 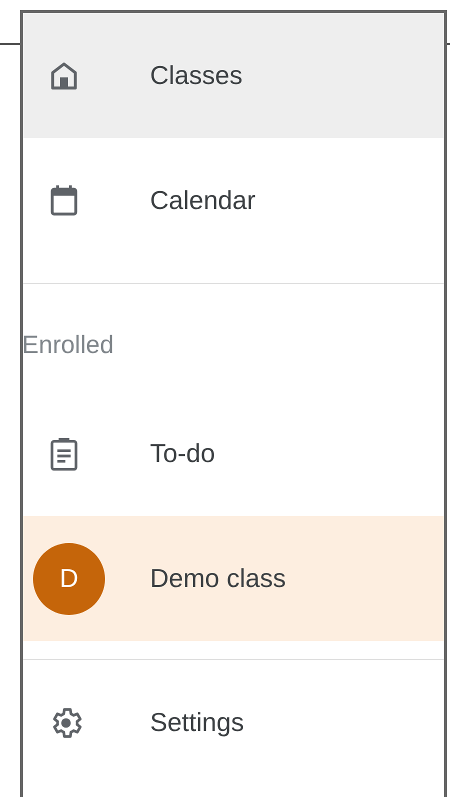 I want to click on nav-item: D Demo class, so click(x=233, y=578).